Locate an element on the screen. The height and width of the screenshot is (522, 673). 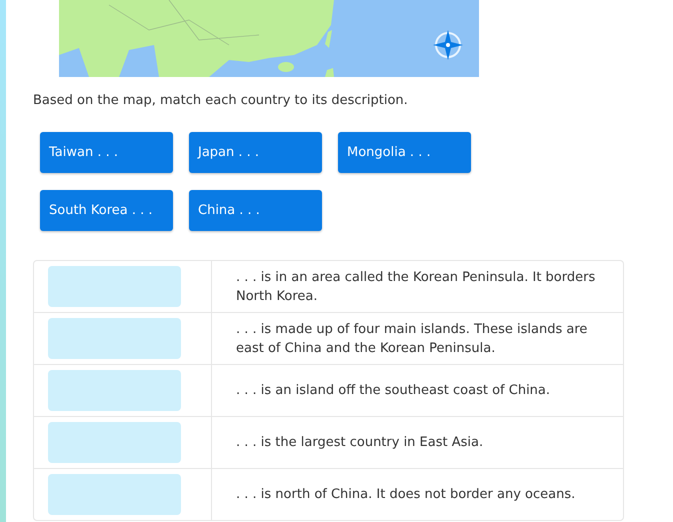
country-choice: Japan . . . is located at coordinates (255, 152).